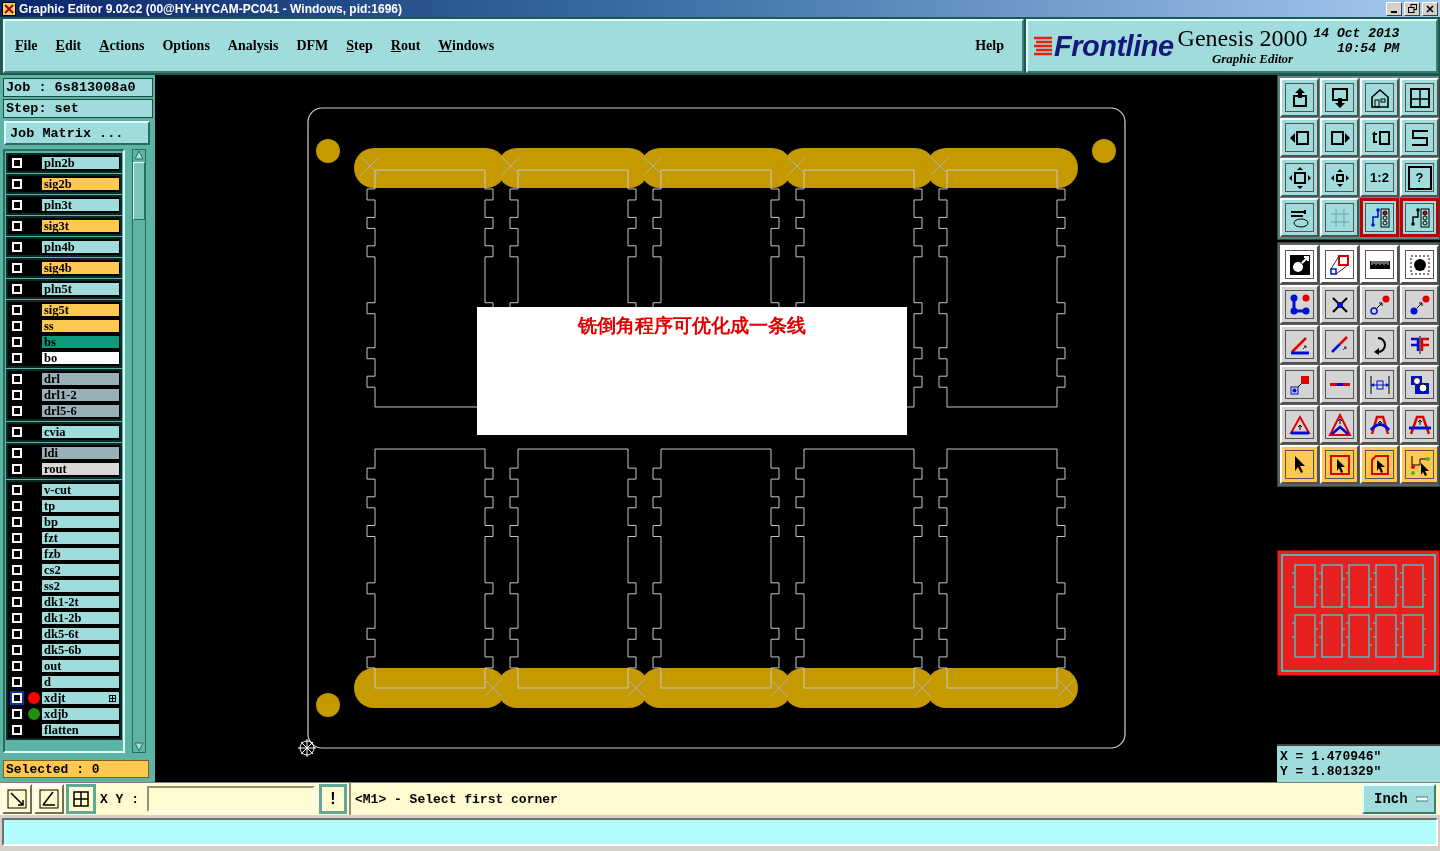 The height and width of the screenshot is (851, 1440). What do you see at coordinates (80, 618) in the screenshot?
I see `layer-name: dk1-2b` at bounding box center [80, 618].